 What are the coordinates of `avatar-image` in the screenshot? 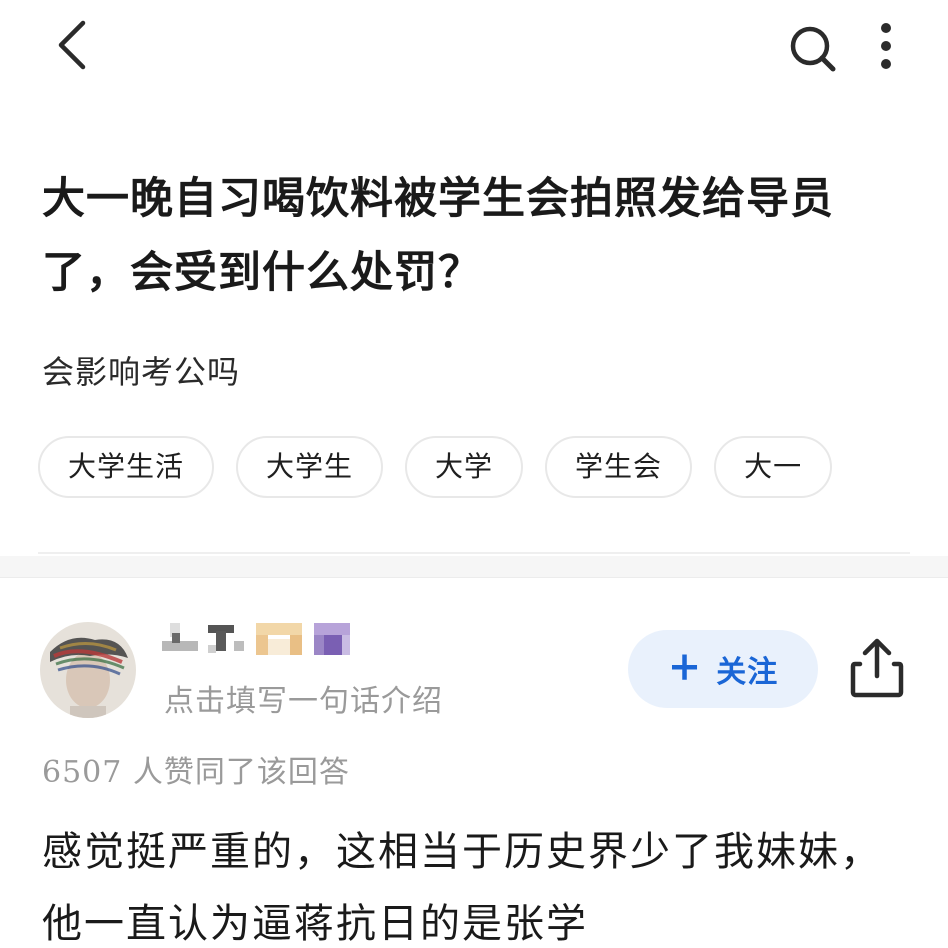 It's located at (88, 670).